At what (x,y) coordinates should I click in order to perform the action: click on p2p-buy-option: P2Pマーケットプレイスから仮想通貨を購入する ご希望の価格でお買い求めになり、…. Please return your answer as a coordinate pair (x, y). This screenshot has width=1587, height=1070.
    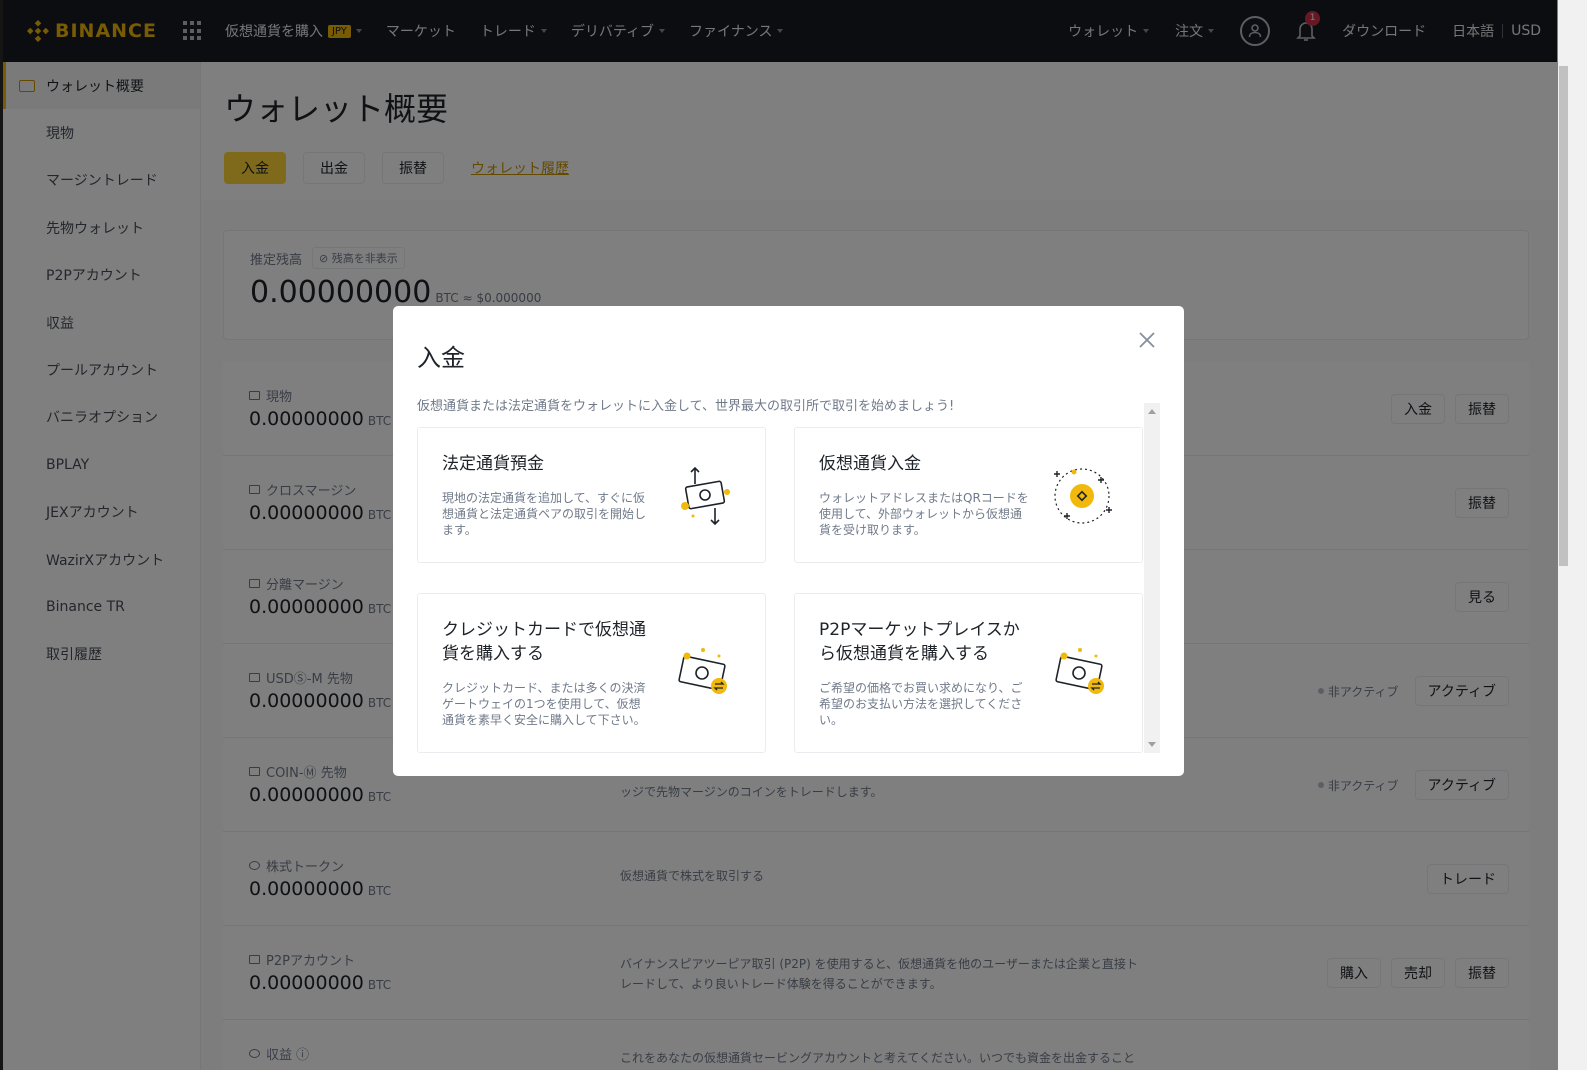
    Looking at the image, I should click on (968, 673).